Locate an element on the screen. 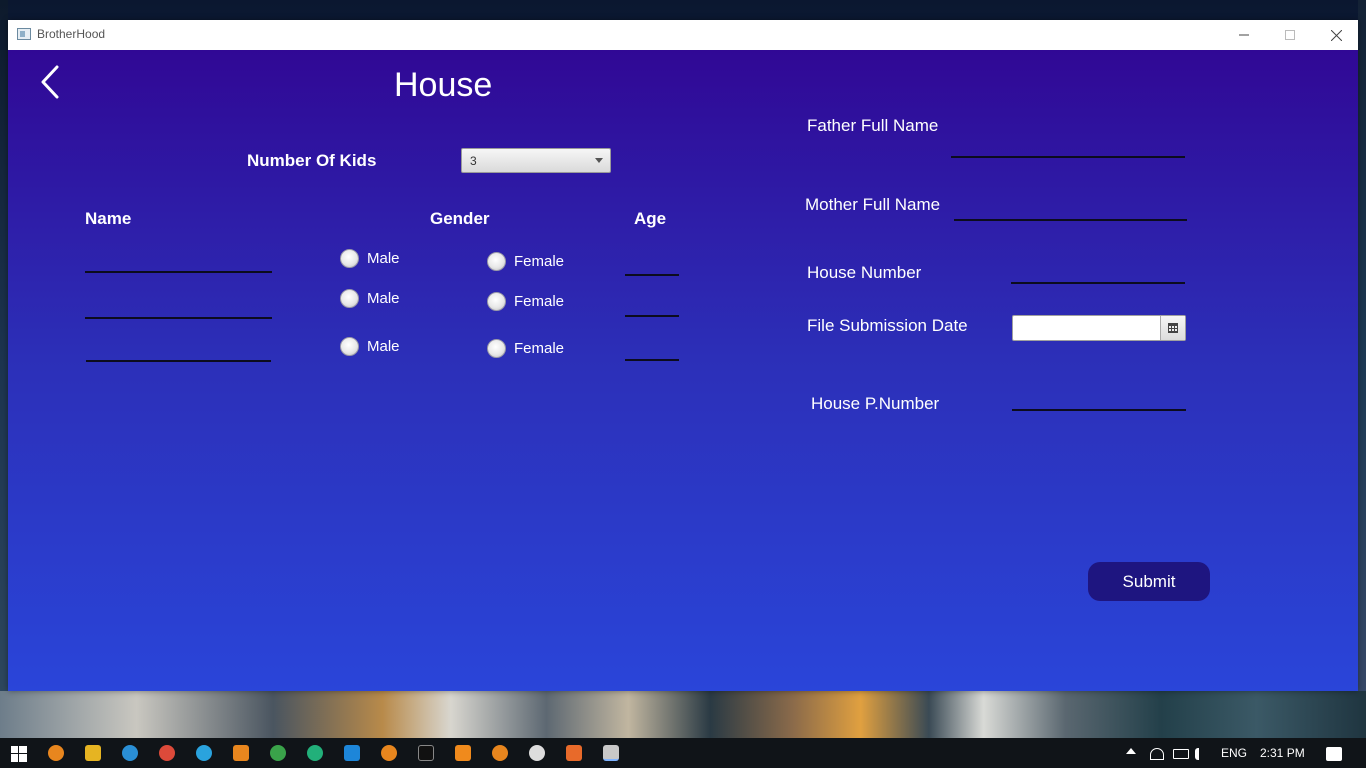 The width and height of the screenshot is (1366, 768). app-icon is located at coordinates (24, 34).